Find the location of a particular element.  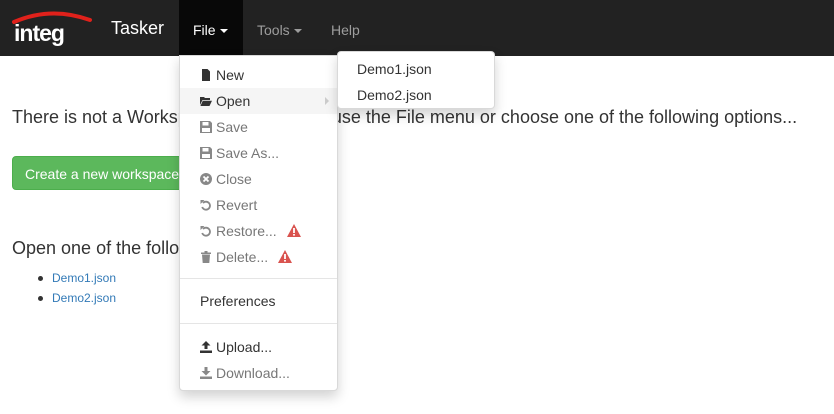

integ-logo: integ is located at coordinates (51, 28).